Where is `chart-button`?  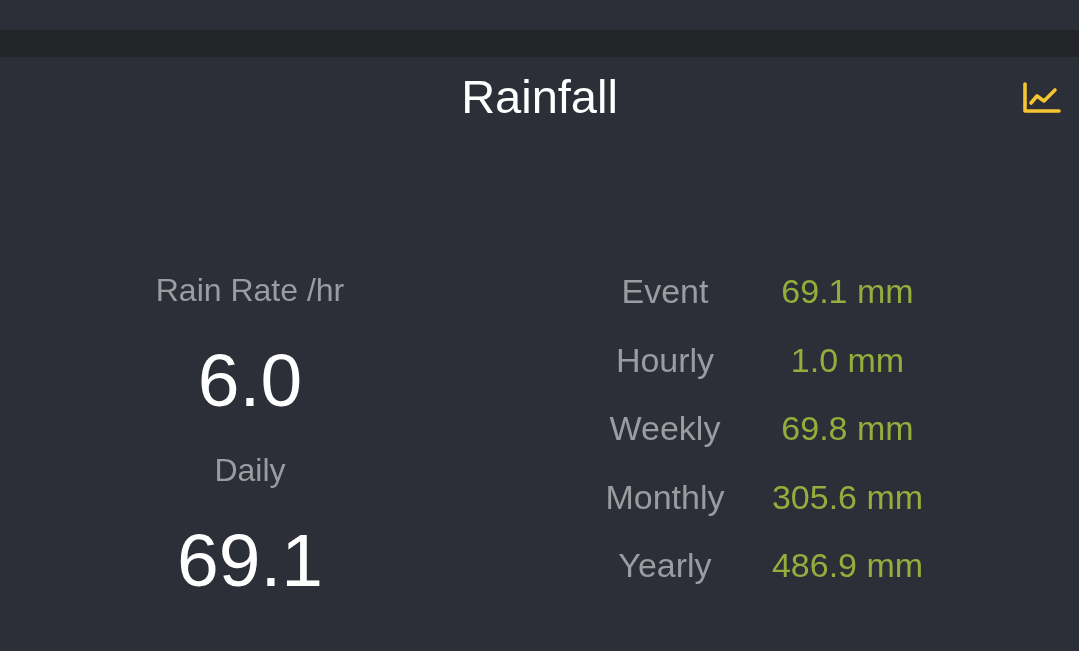
chart-button is located at coordinates (1042, 97).